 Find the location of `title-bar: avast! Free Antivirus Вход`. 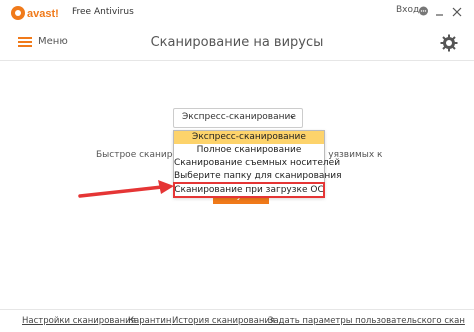

title-bar: avast! Free Antivirus Вход is located at coordinates (237, 13).